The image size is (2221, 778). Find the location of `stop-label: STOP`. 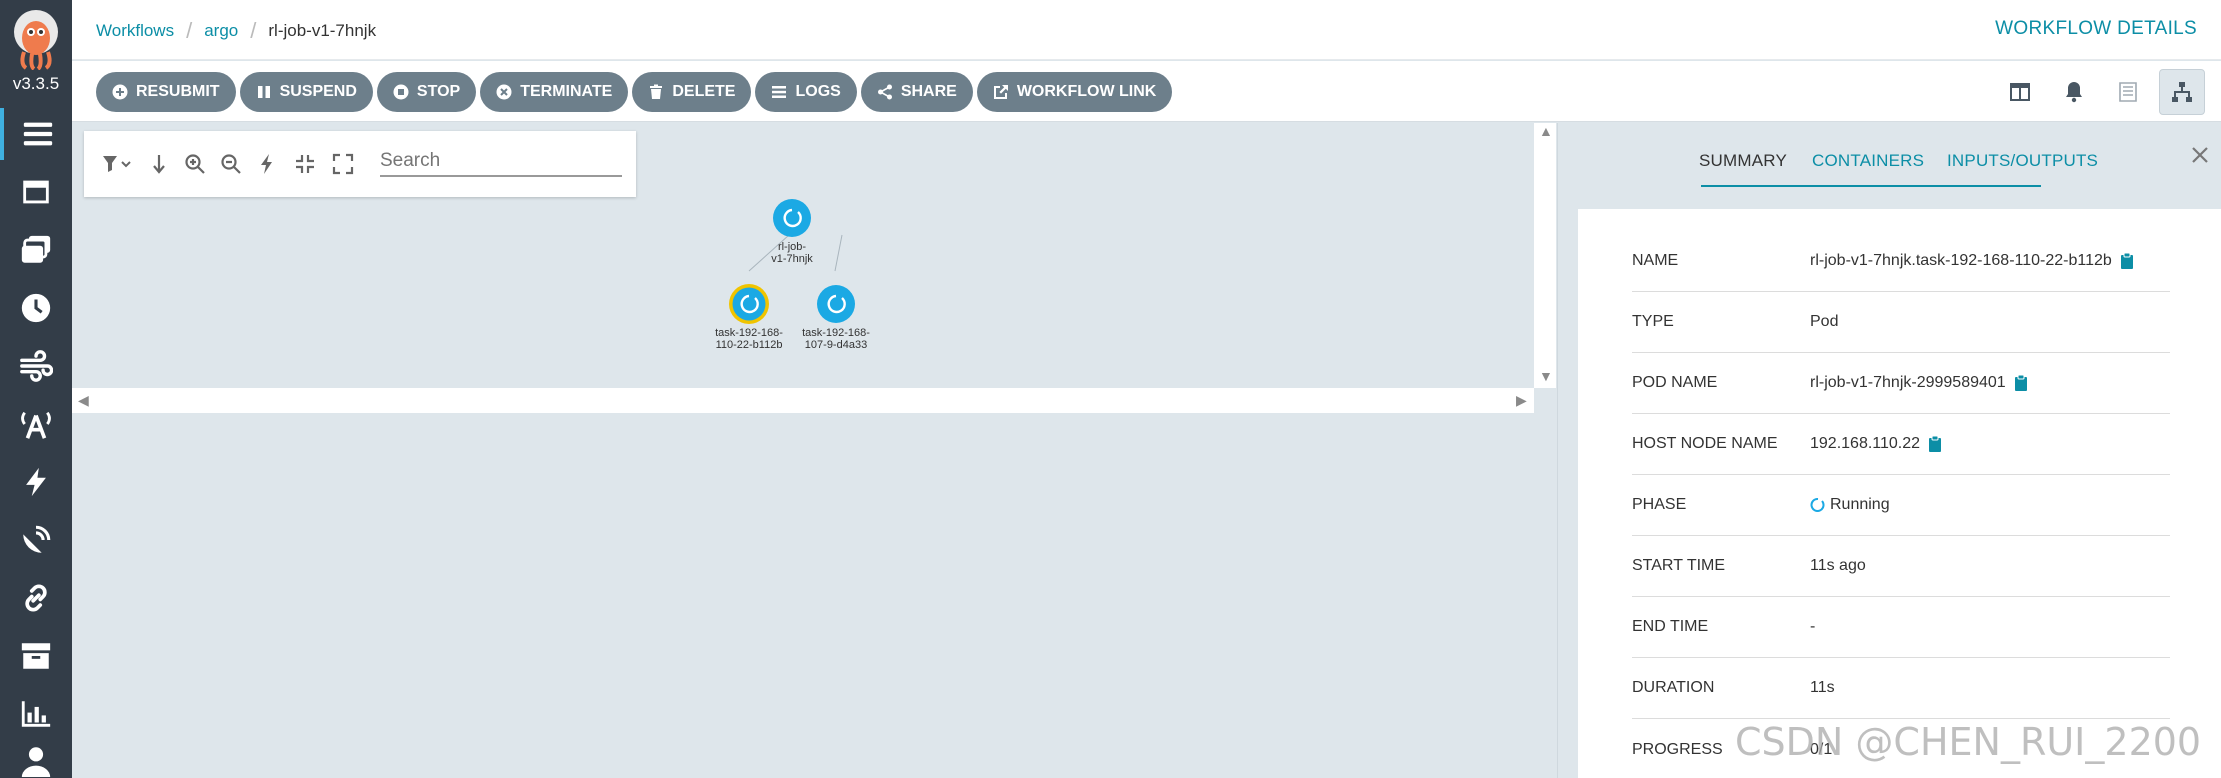

stop-label: STOP is located at coordinates (438, 91).